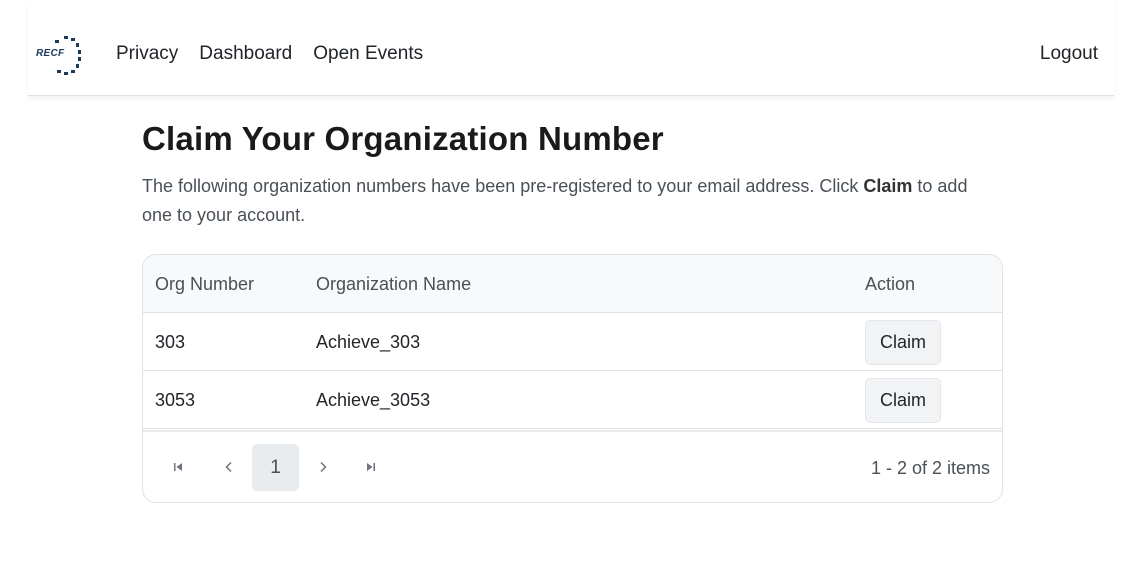 This screenshot has width=1145, height=570. What do you see at coordinates (50, 53) in the screenshot?
I see `logo-text: RECF` at bounding box center [50, 53].